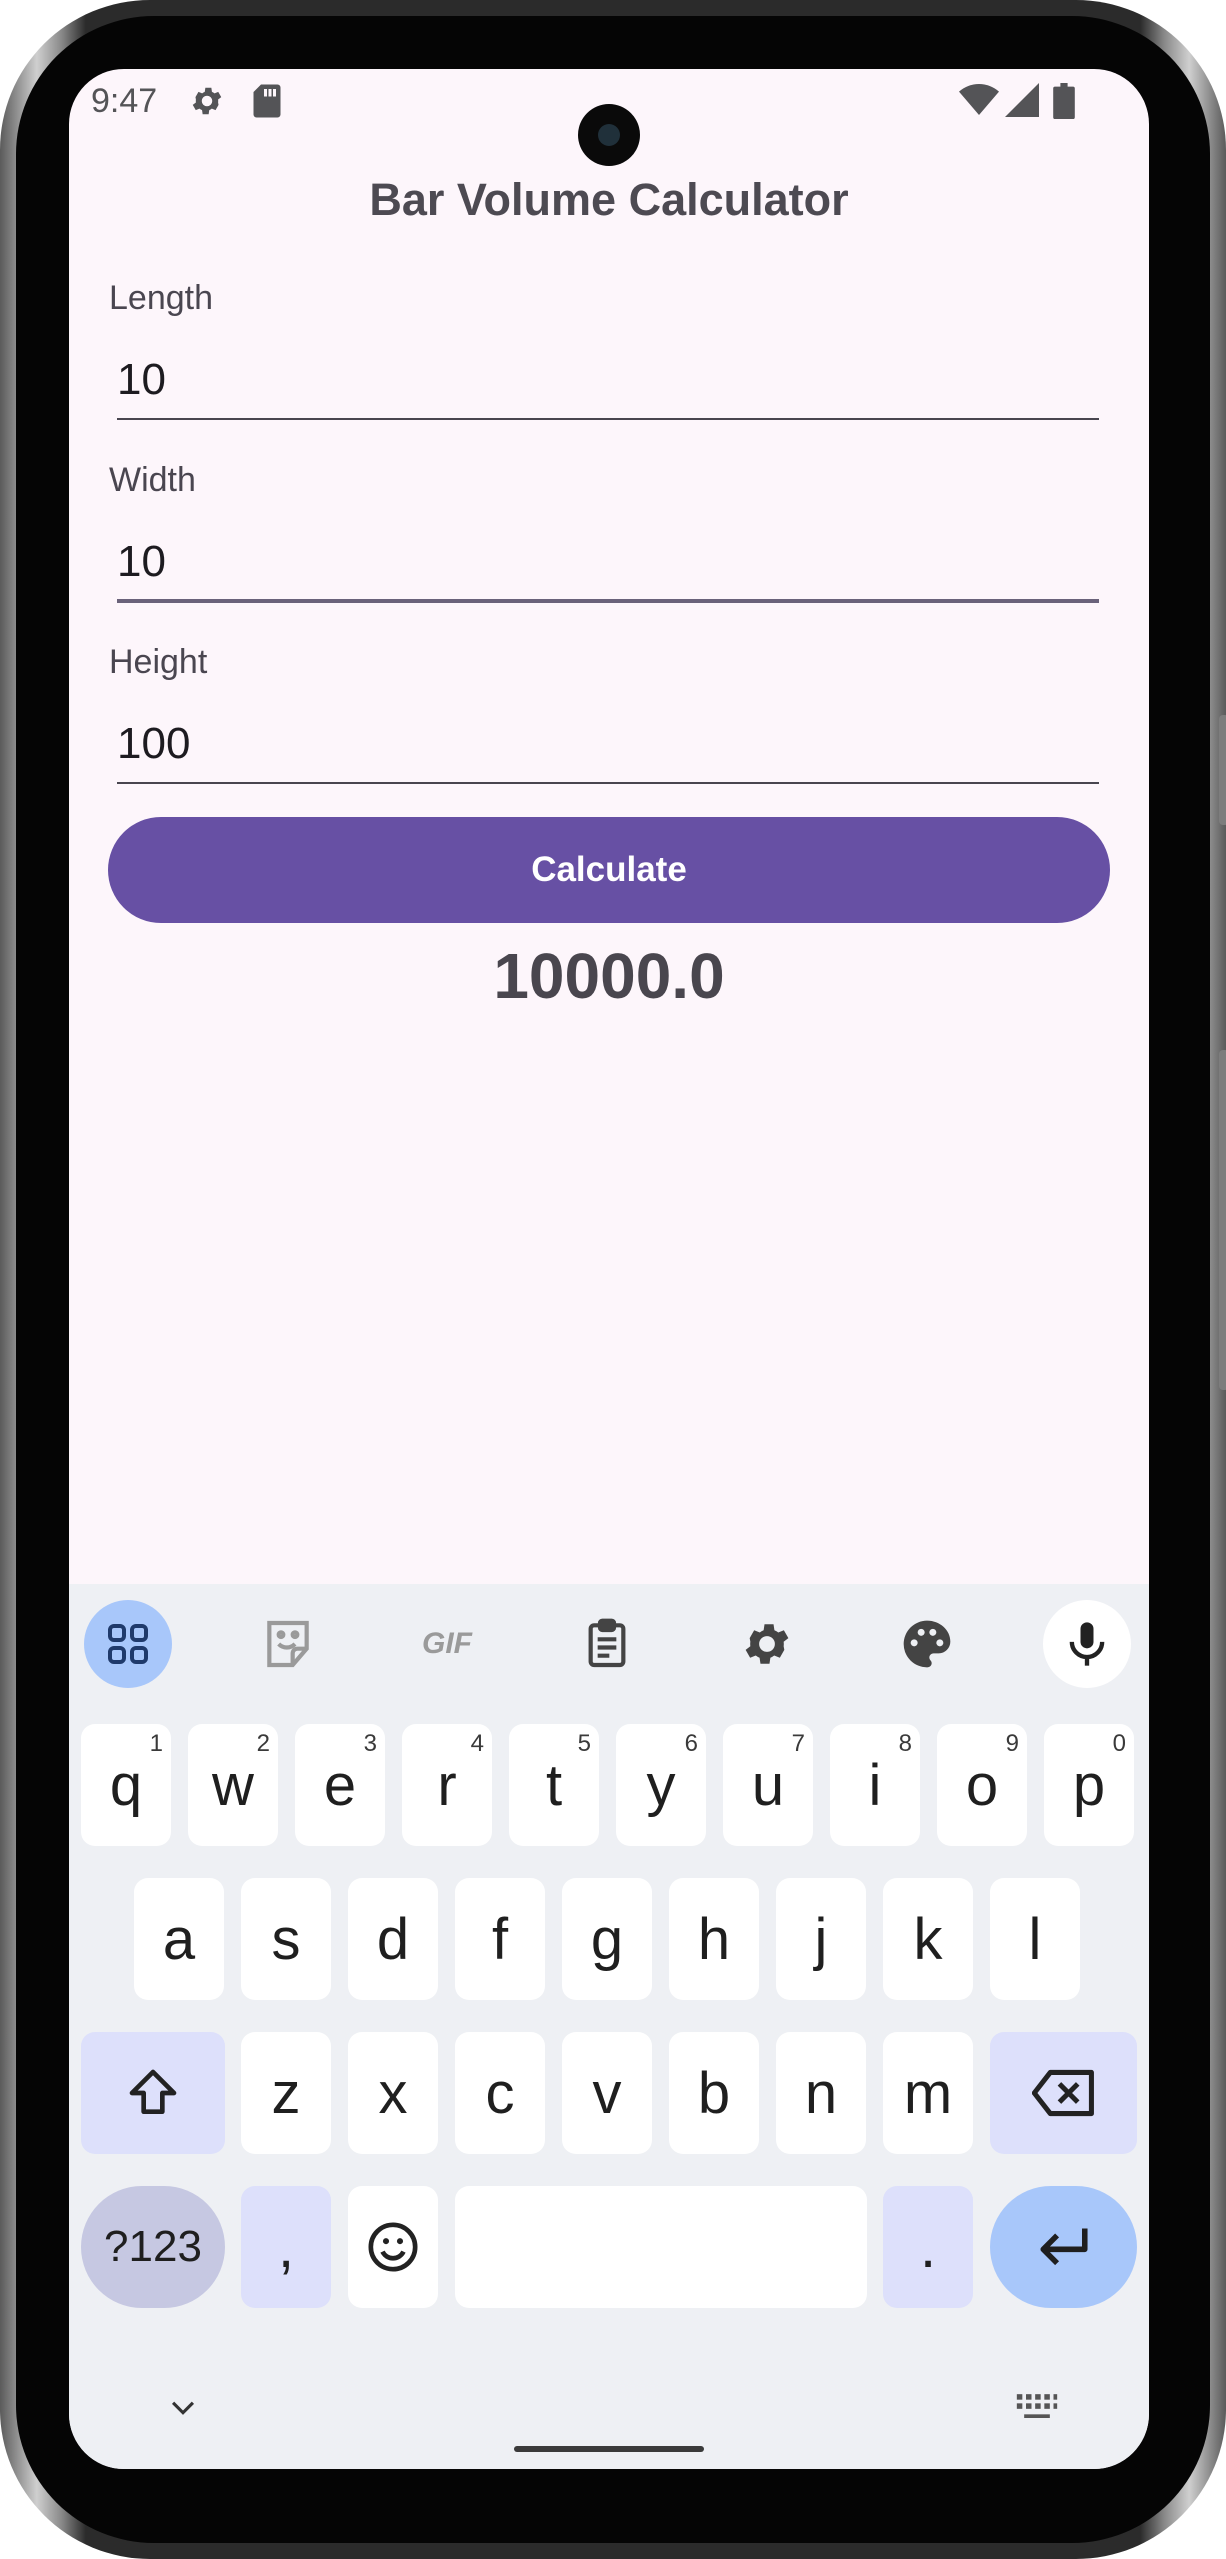 The height and width of the screenshot is (2559, 1226). Describe the element at coordinates (286, 2093) in the screenshot. I see `key-z: z` at that location.